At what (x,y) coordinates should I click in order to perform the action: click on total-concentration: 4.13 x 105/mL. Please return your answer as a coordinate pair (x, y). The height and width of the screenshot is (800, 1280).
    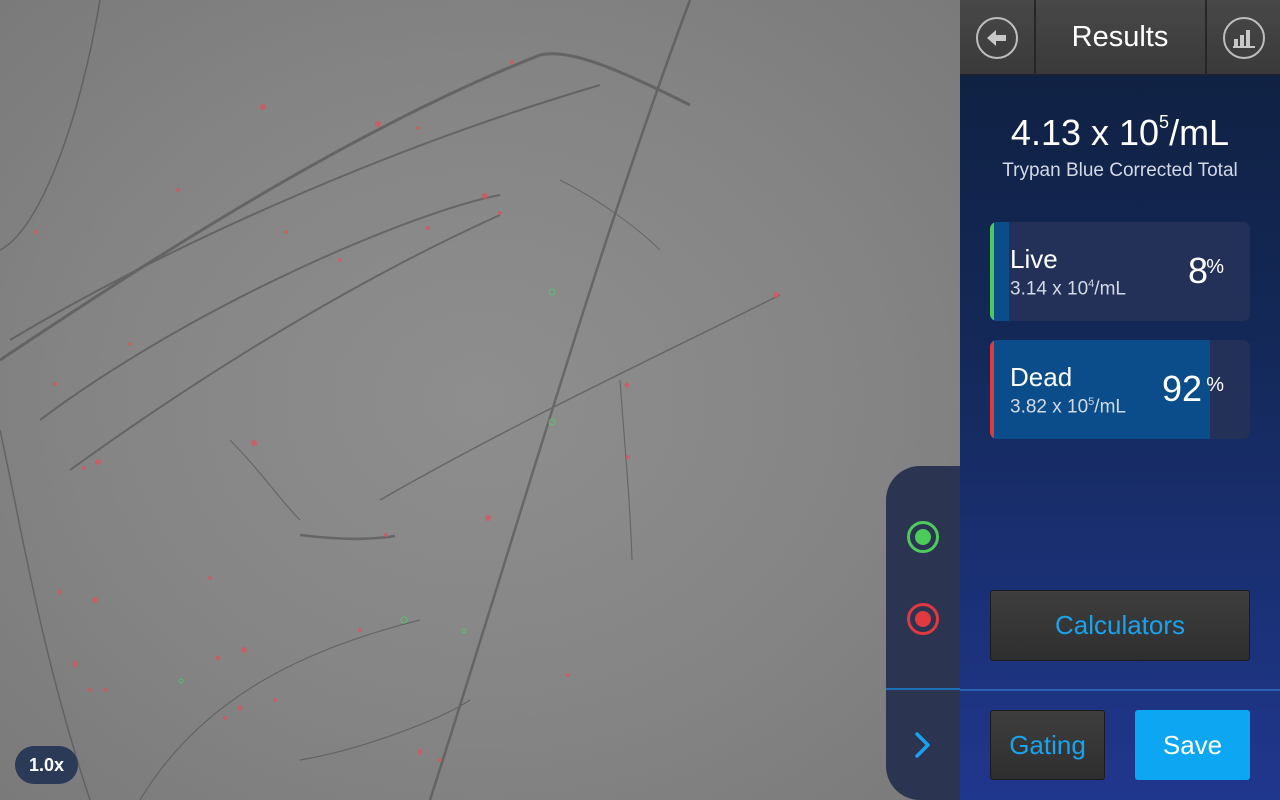
    Looking at the image, I should click on (1120, 132).